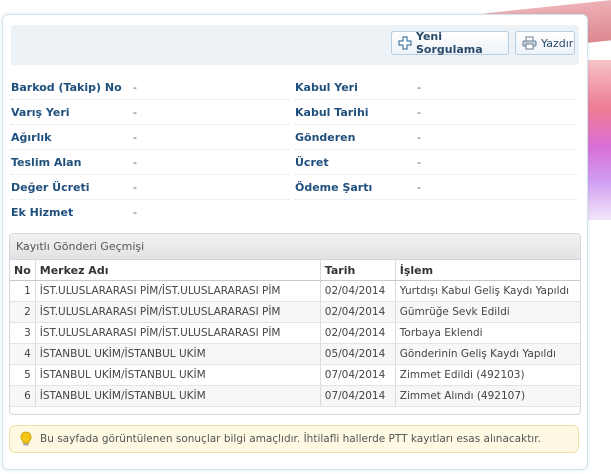  What do you see at coordinates (31, 137) in the screenshot?
I see `info-label: Ağırlık` at bounding box center [31, 137].